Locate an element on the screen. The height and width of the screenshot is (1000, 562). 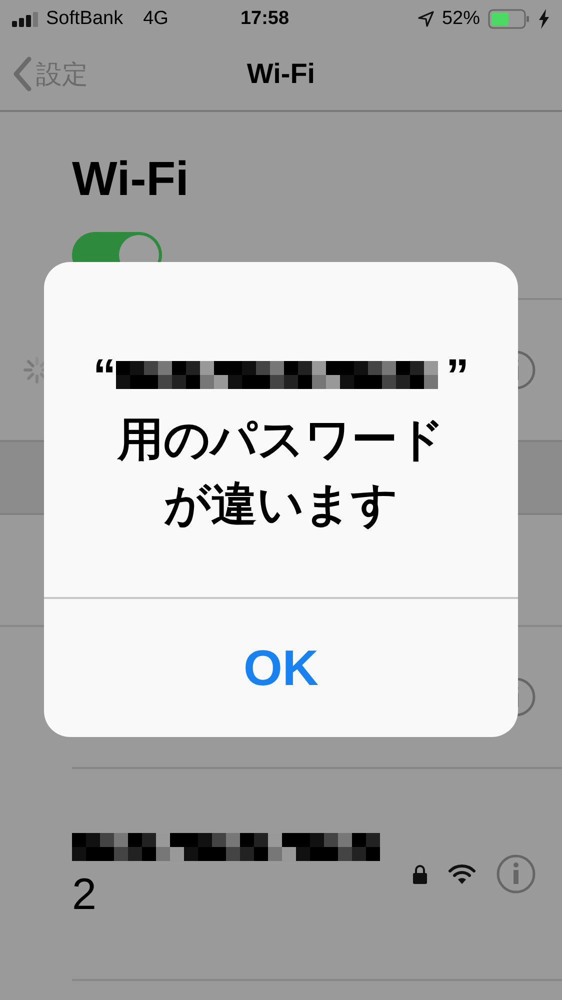
network-type: 4G is located at coordinates (155, 18).